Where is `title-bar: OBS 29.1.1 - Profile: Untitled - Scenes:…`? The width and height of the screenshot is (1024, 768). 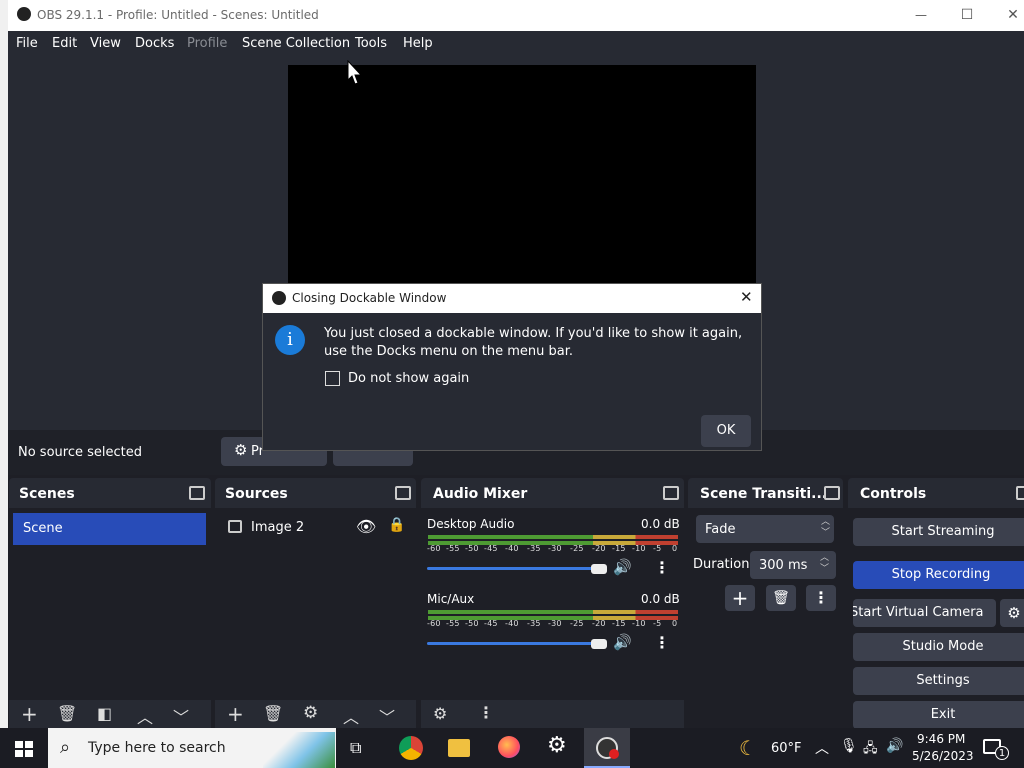
title-bar: OBS 29.1.1 - Profile: Untitled - Scenes:… is located at coordinates (516, 15).